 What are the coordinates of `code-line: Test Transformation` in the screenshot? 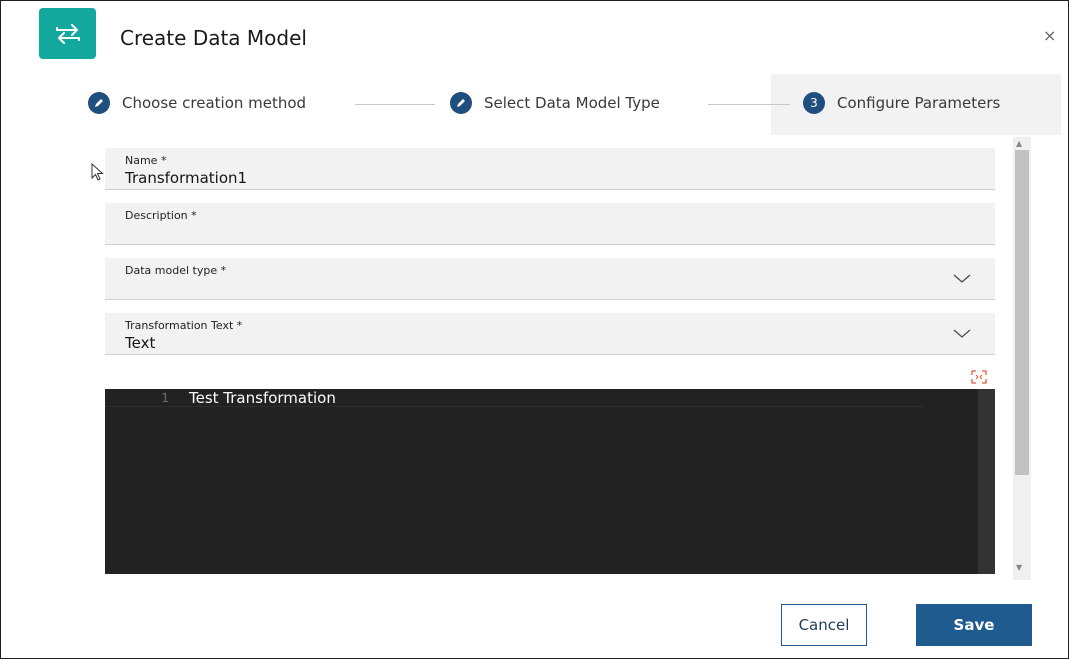 It's located at (262, 398).